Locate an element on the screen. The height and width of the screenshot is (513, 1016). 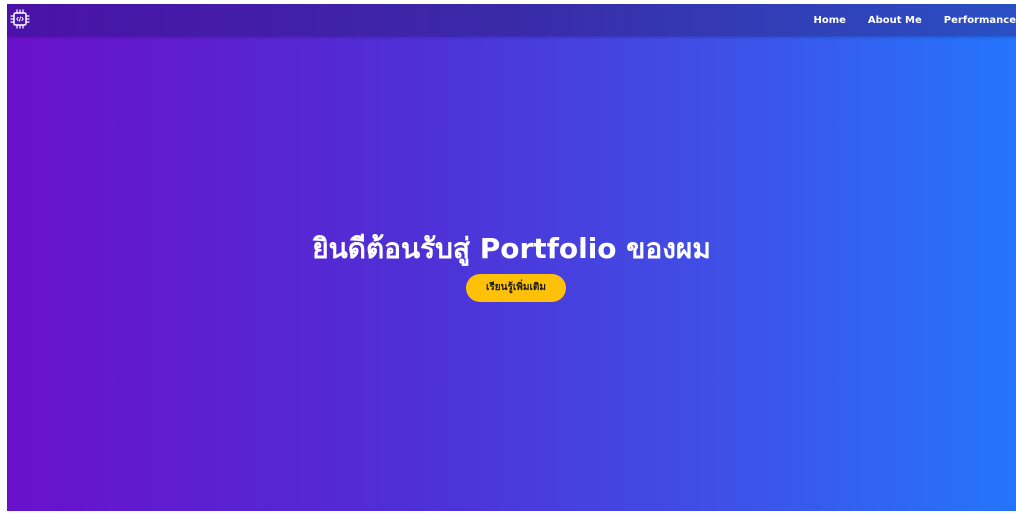
nav-links: Home About Me Performance is located at coordinates (903, 20).